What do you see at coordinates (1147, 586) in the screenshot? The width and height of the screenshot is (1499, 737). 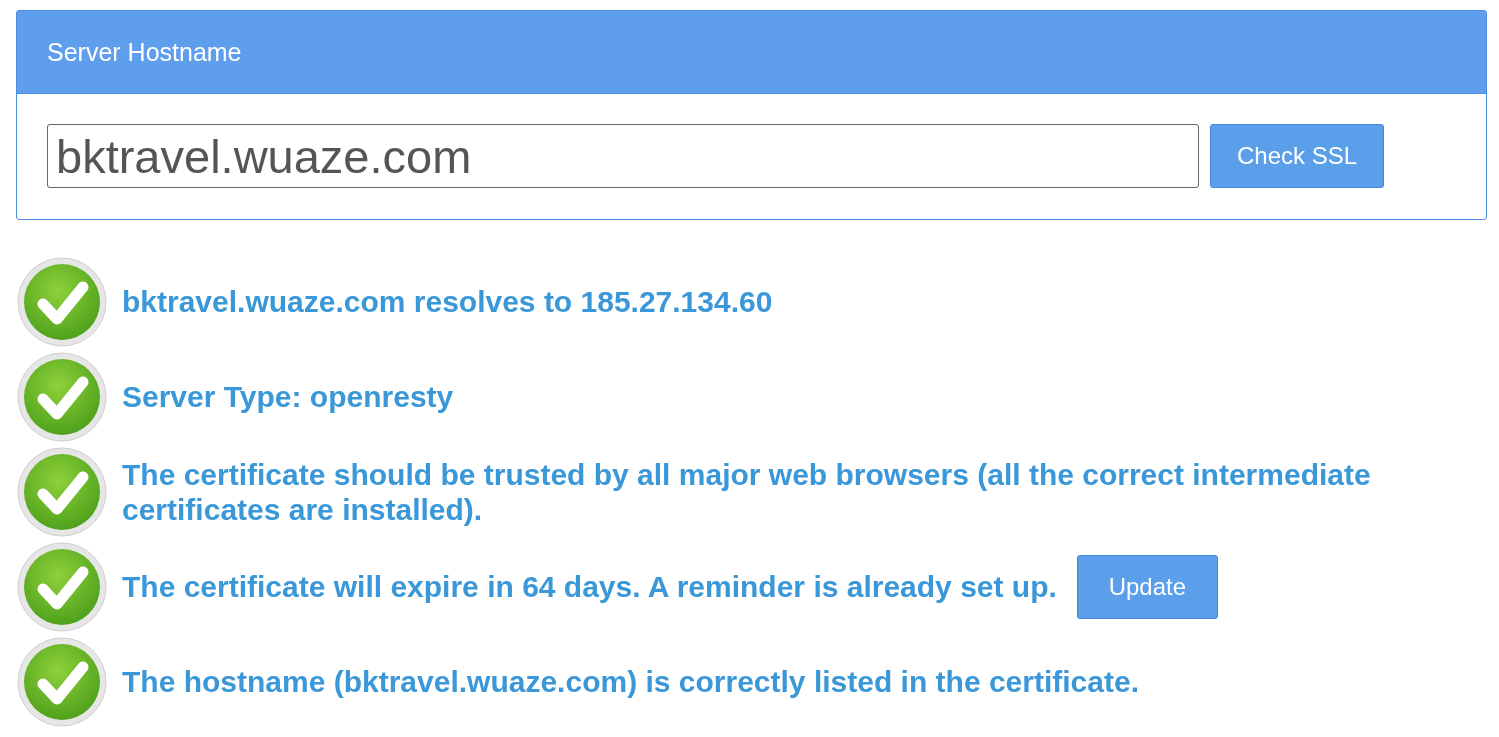 I see `update-button: Update` at bounding box center [1147, 586].